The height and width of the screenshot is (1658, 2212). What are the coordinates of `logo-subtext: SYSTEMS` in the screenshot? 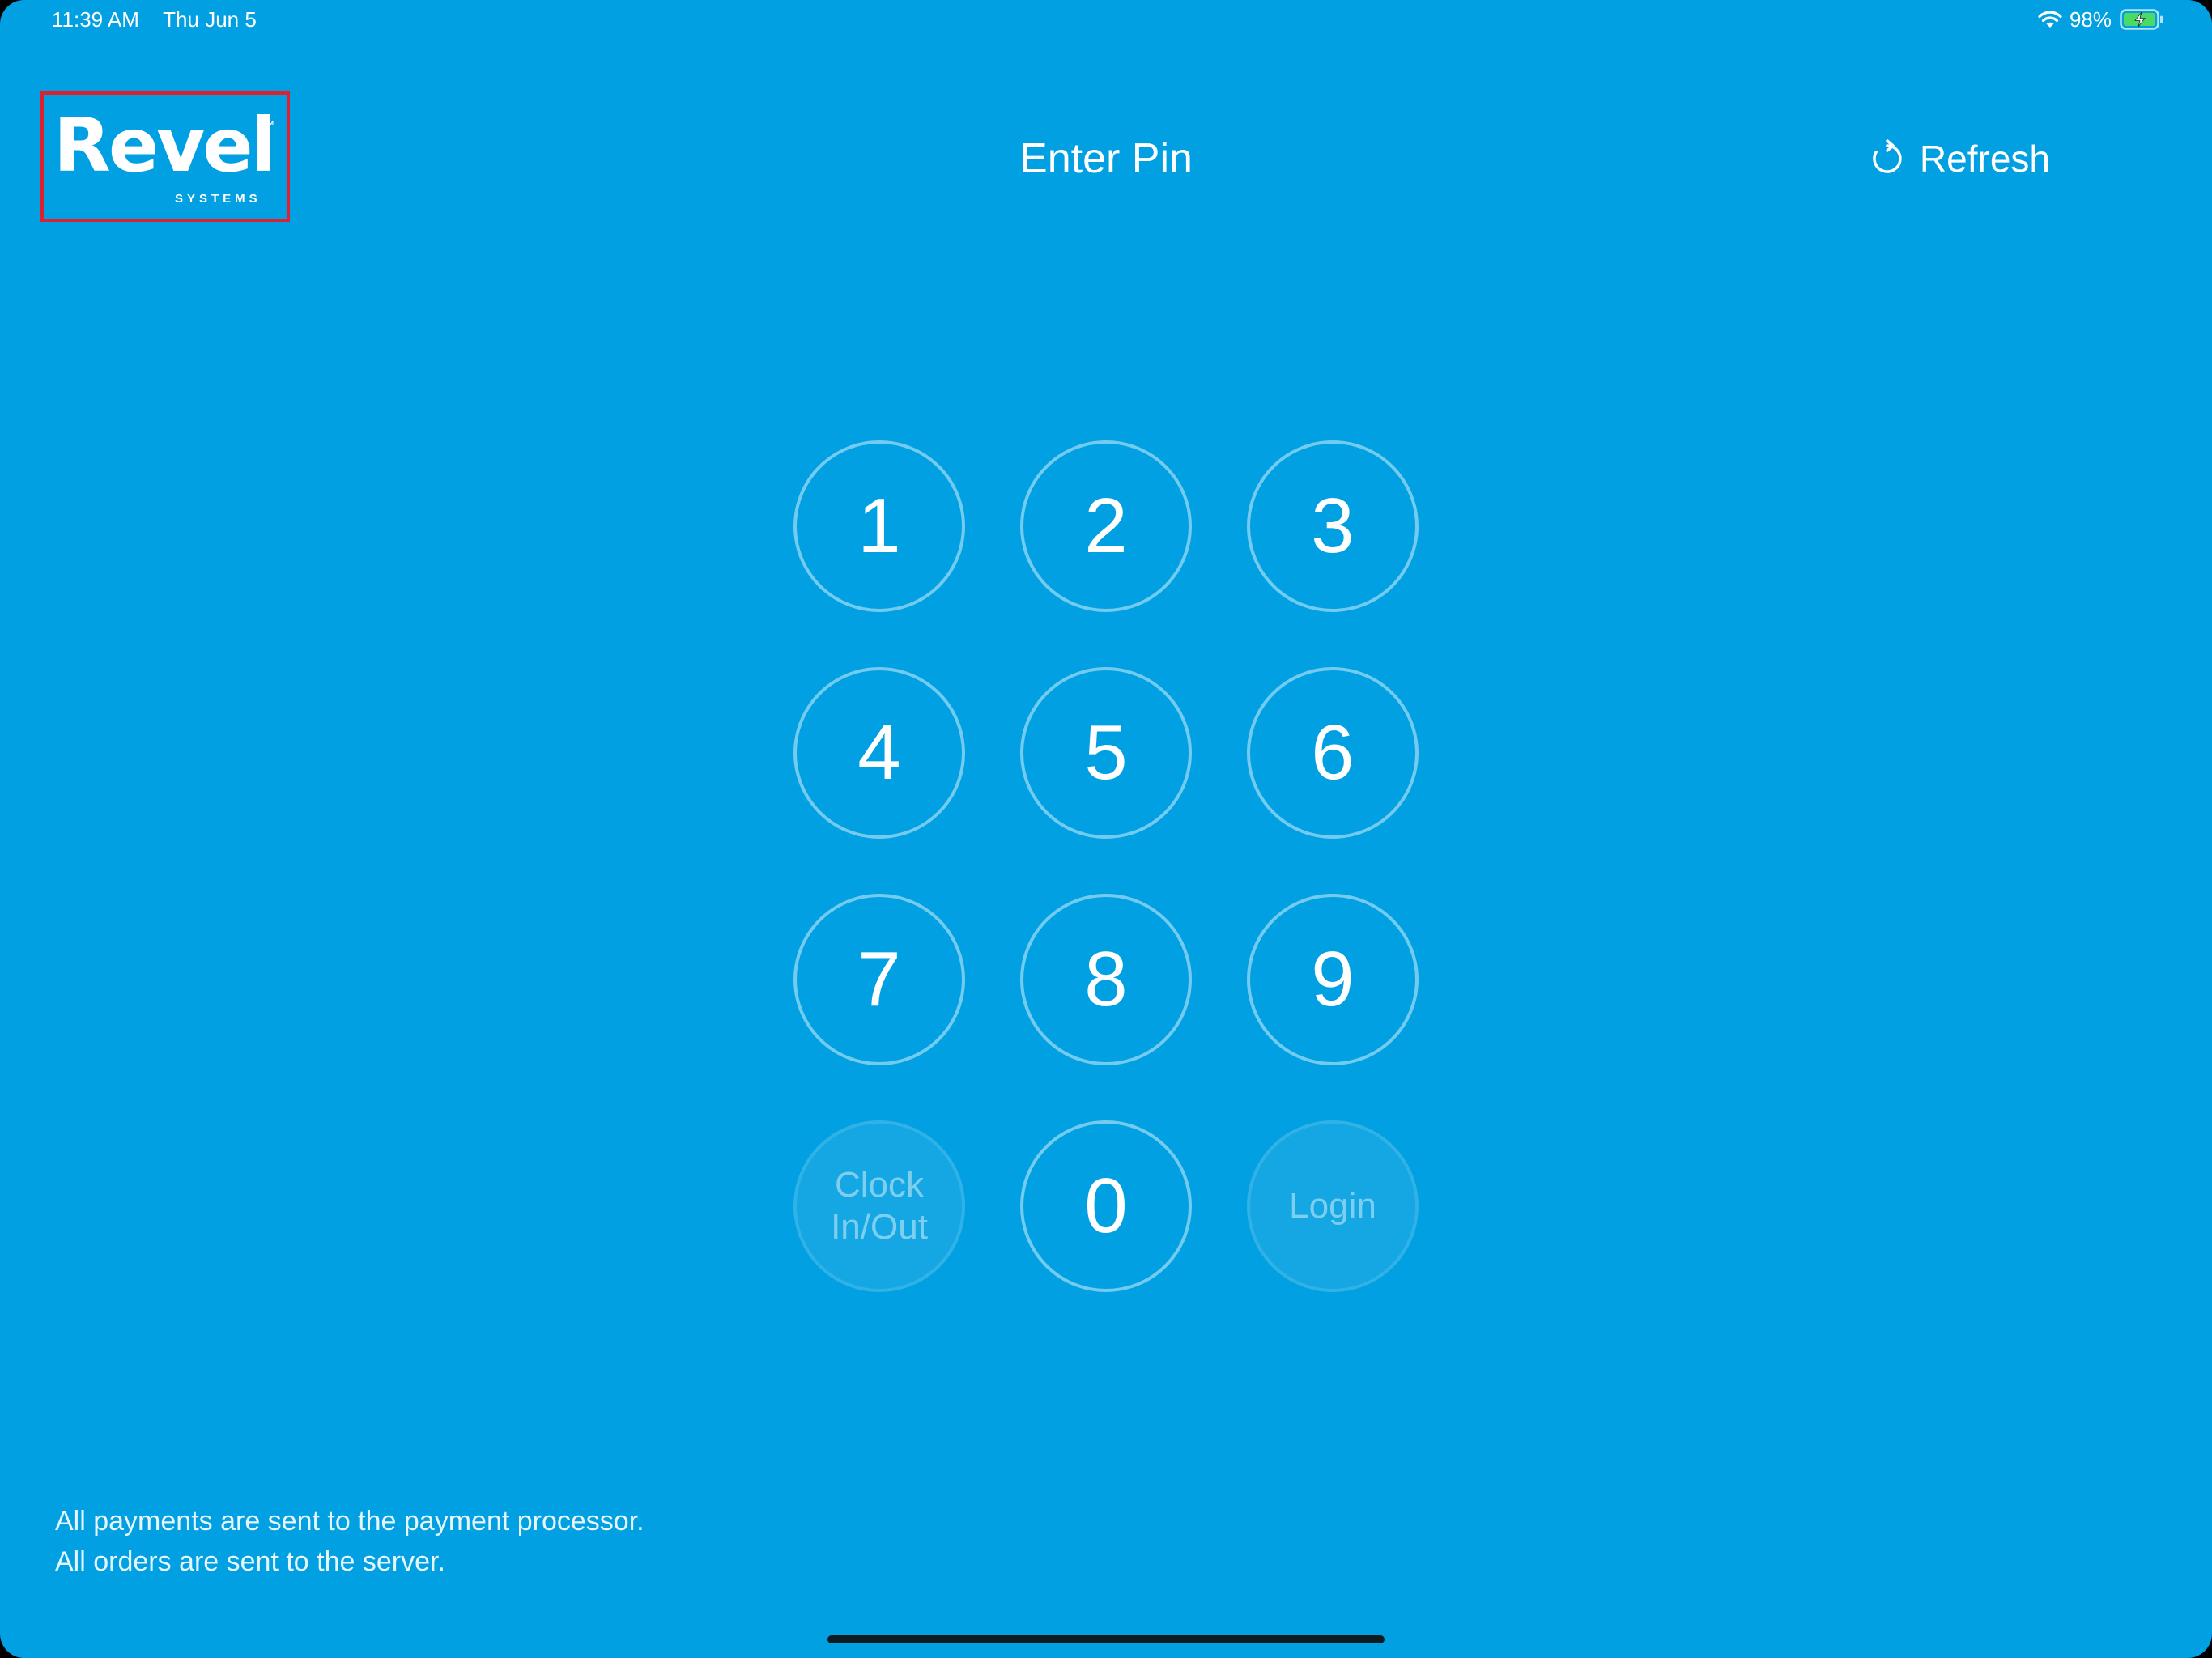 It's located at (219, 199).